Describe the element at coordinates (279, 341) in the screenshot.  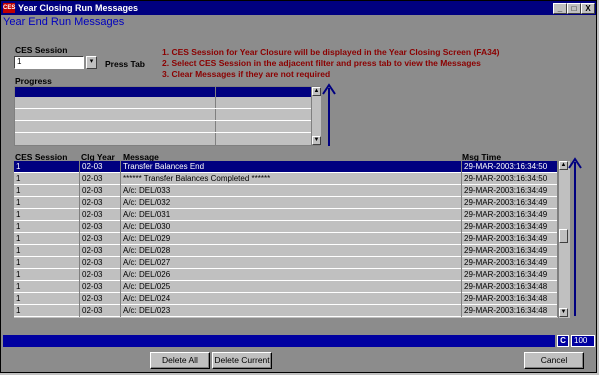
I see `status-bar` at that location.